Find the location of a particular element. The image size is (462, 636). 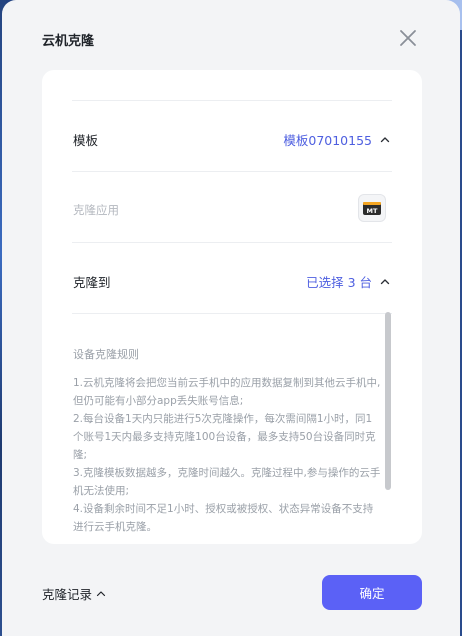

close-button is located at coordinates (408, 38).